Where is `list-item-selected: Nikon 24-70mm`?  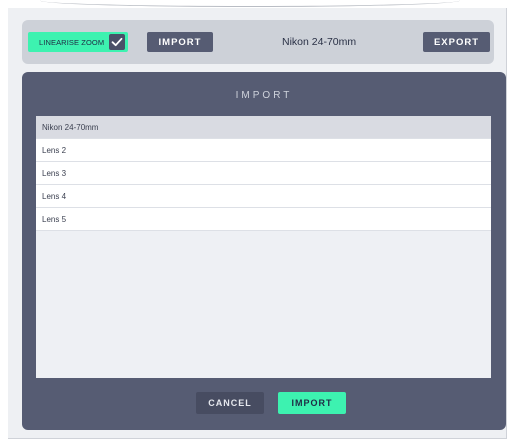 list-item-selected: Nikon 24-70mm is located at coordinates (263, 127).